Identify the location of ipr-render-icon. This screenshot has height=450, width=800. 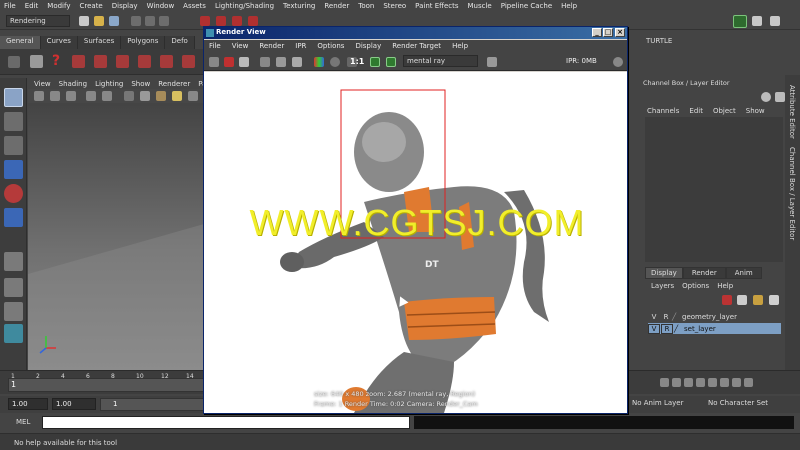
(265, 62).